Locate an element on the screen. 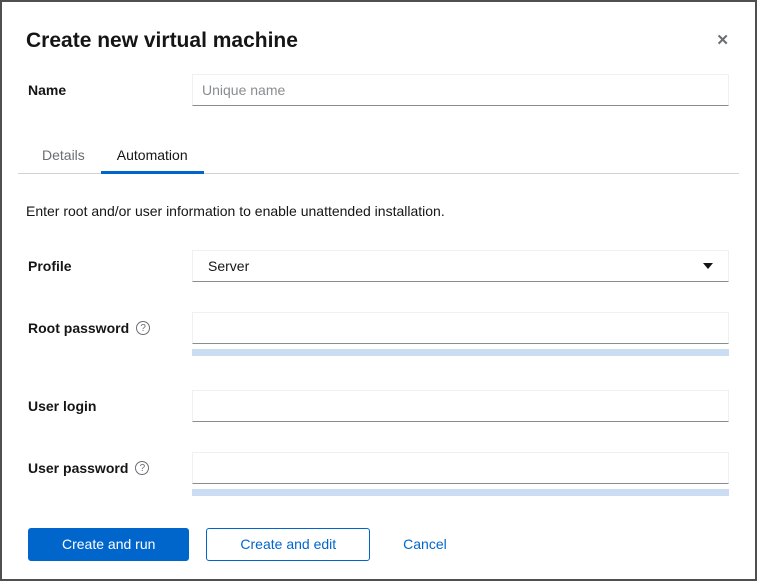 Image resolution: width=757 pixels, height=581 pixels. profile-select: Server is located at coordinates (460, 266).